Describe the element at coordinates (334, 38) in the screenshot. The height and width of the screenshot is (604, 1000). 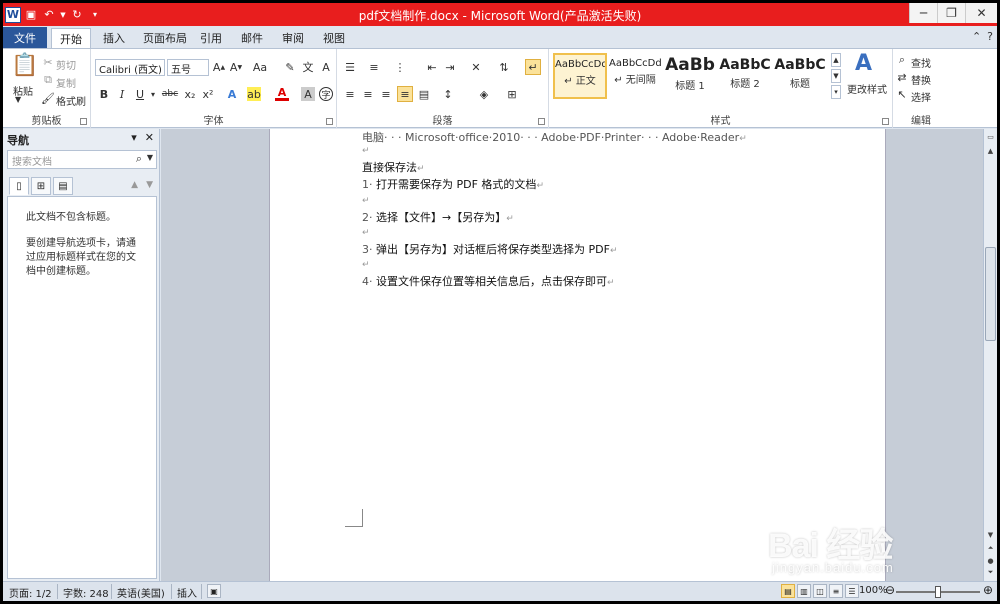
I see `tab-view: 视图` at that location.